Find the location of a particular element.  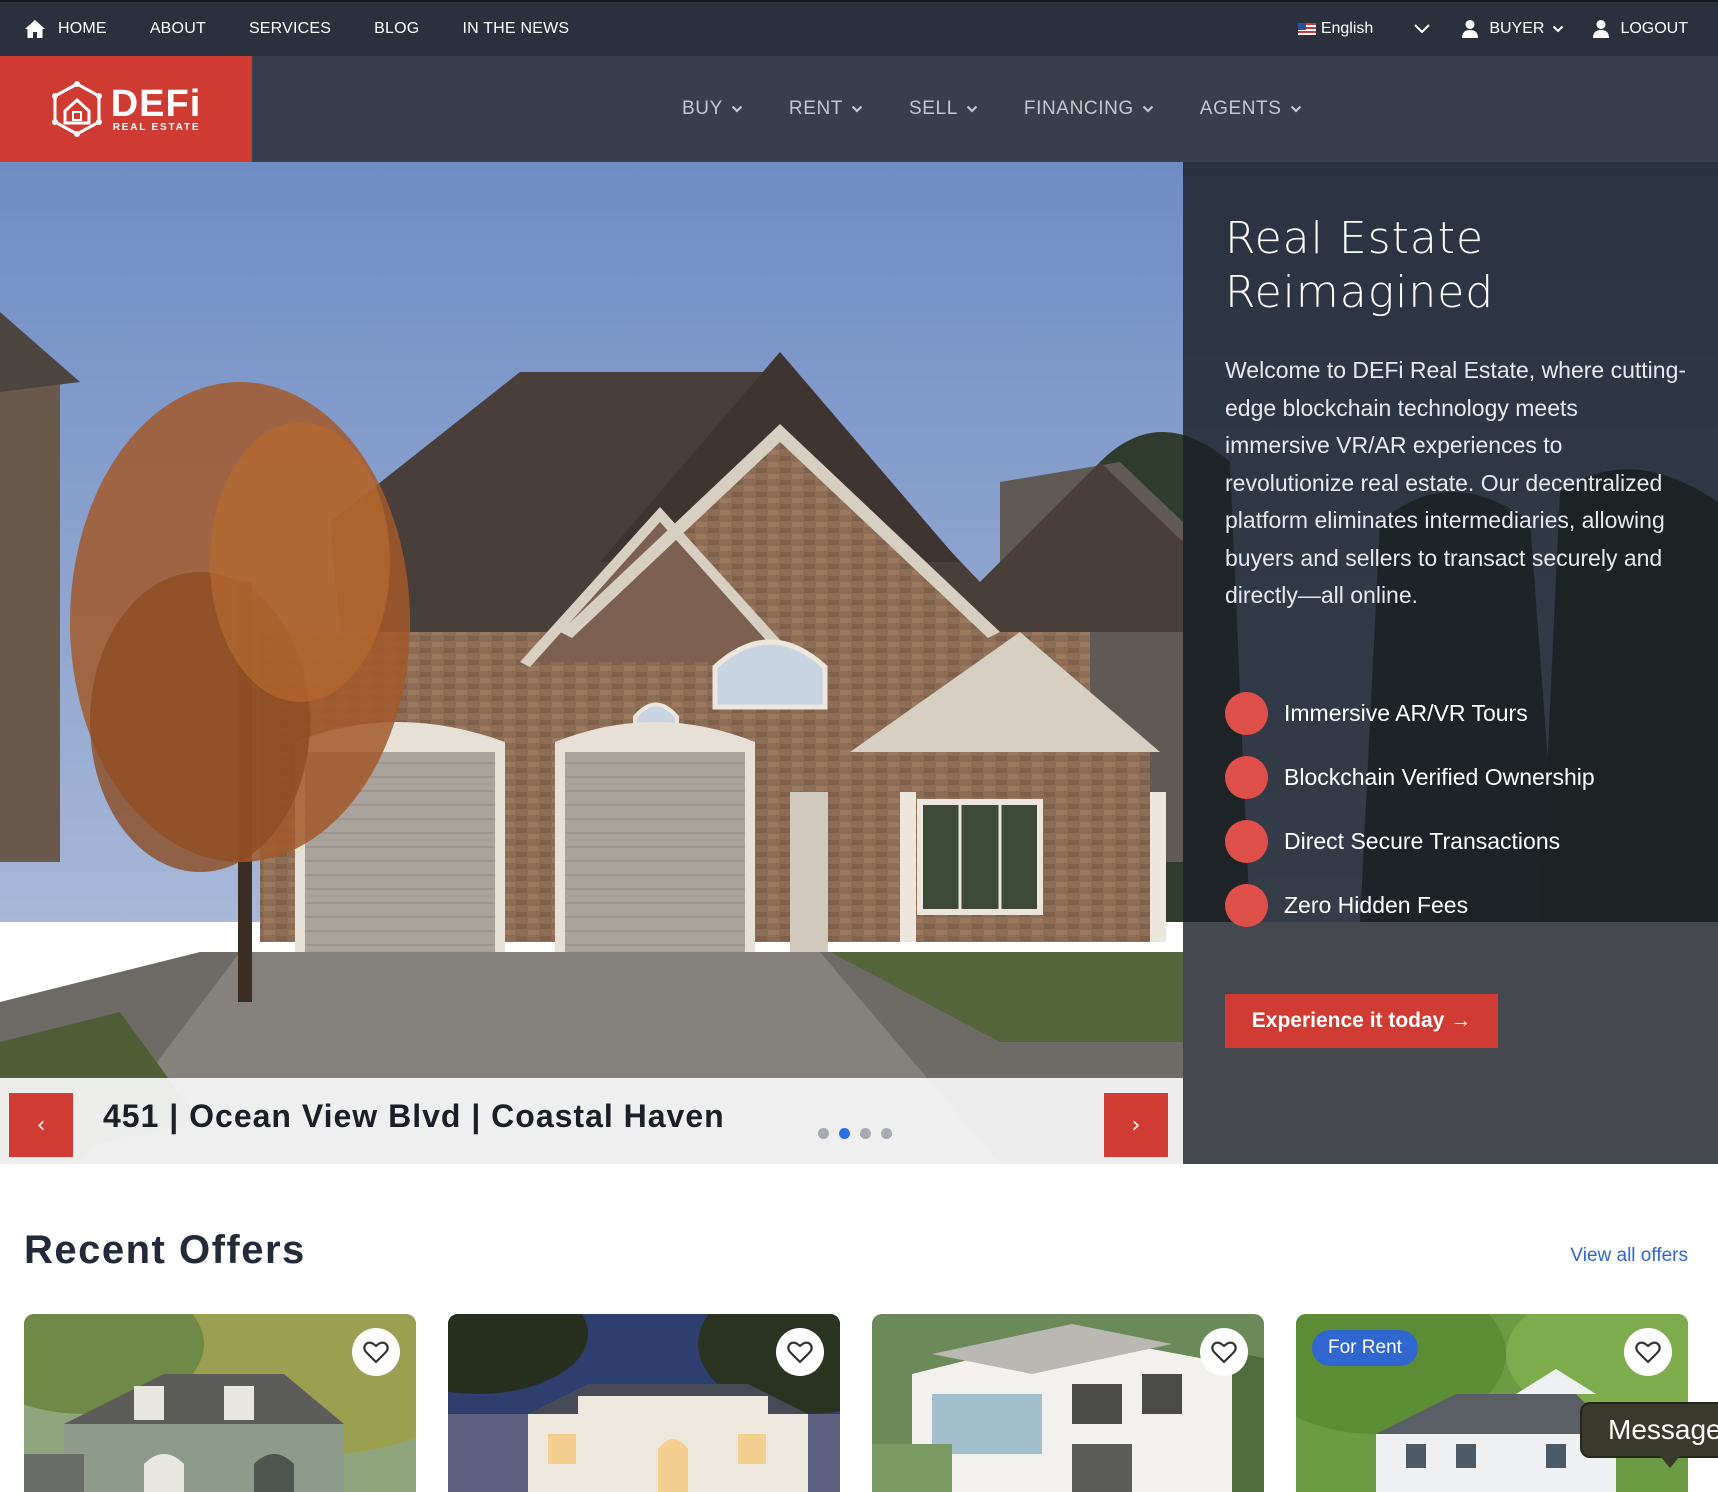

nav-rent: RENT is located at coordinates (826, 109).